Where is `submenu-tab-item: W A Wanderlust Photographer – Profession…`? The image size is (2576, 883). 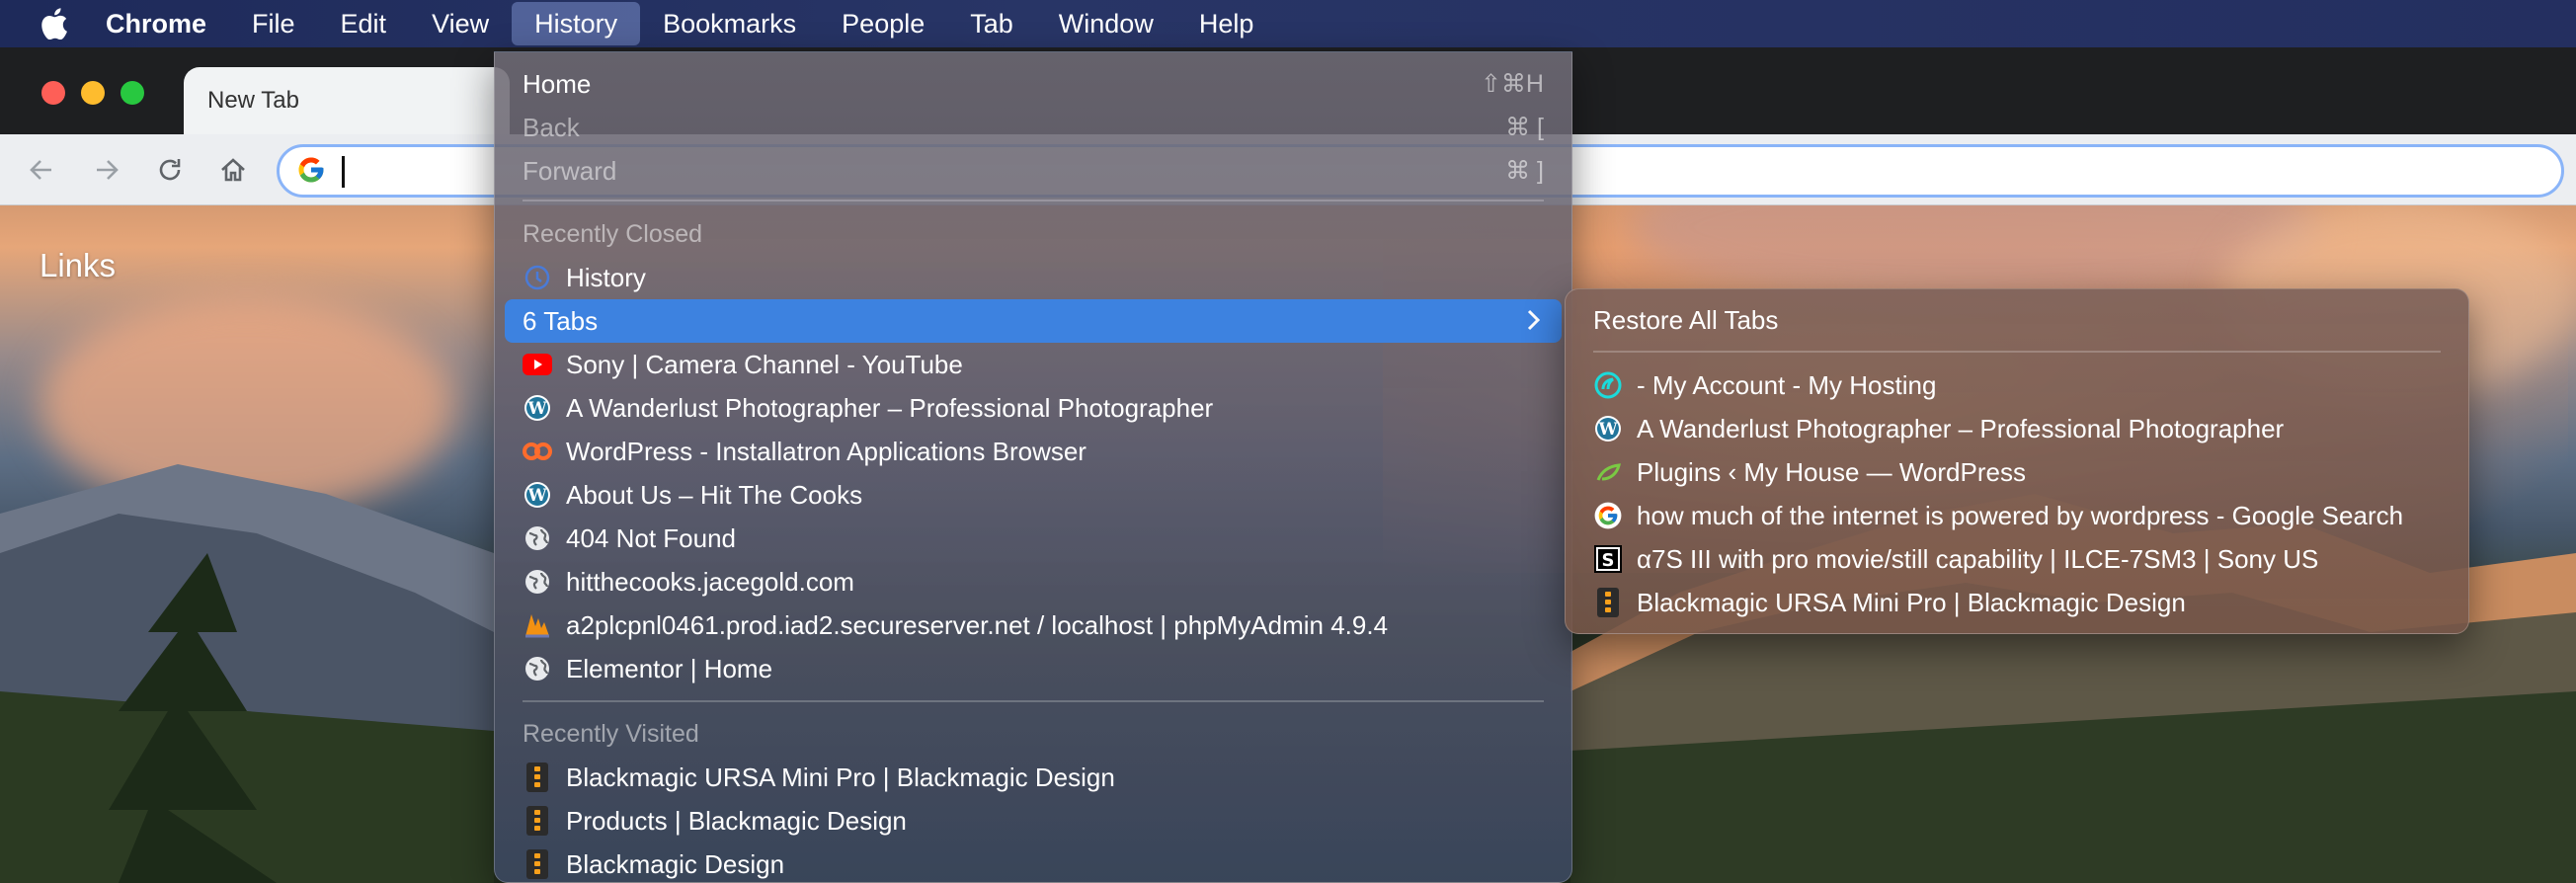 submenu-tab-item: W A Wanderlust Photographer – Profession… is located at coordinates (2016, 428).